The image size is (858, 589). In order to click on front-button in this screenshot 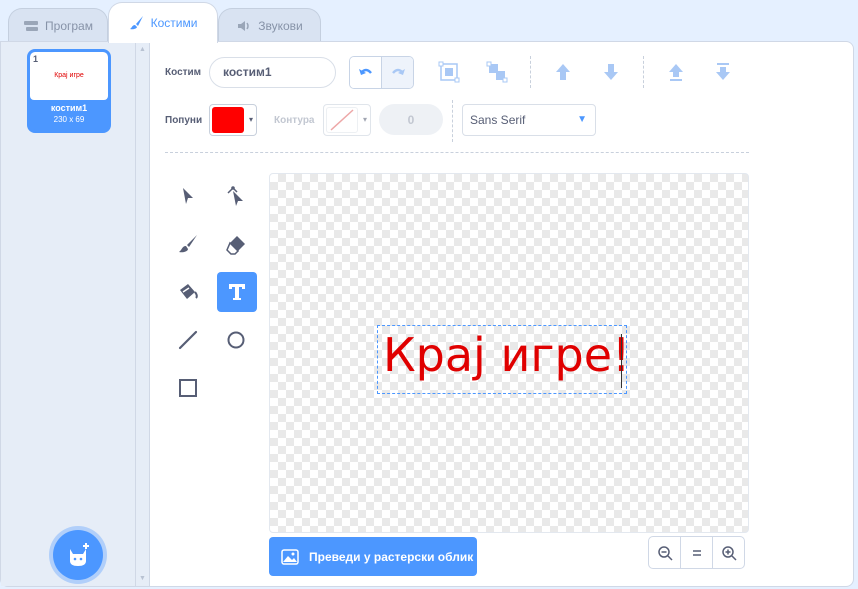, I will do `click(676, 72)`.